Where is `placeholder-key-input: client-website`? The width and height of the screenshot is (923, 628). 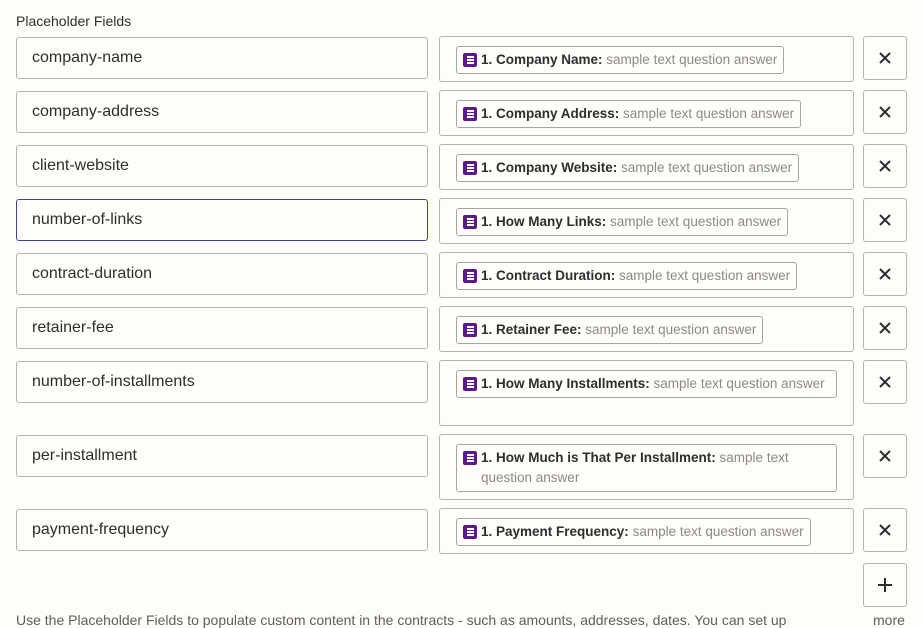 placeholder-key-input: client-website is located at coordinates (222, 166).